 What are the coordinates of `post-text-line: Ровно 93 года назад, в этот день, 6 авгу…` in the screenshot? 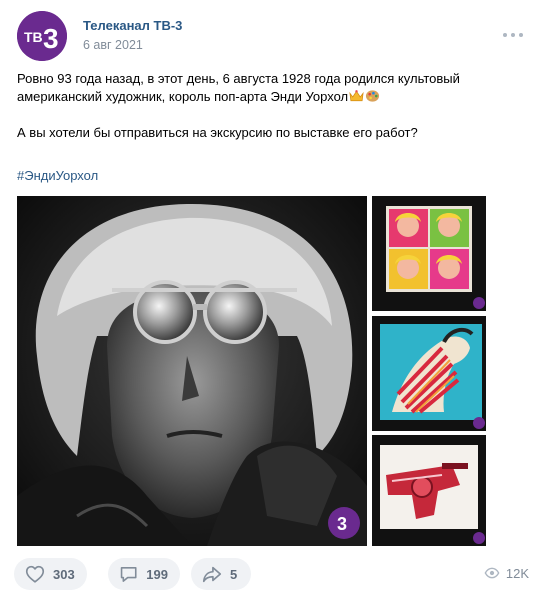 It's located at (238, 78).